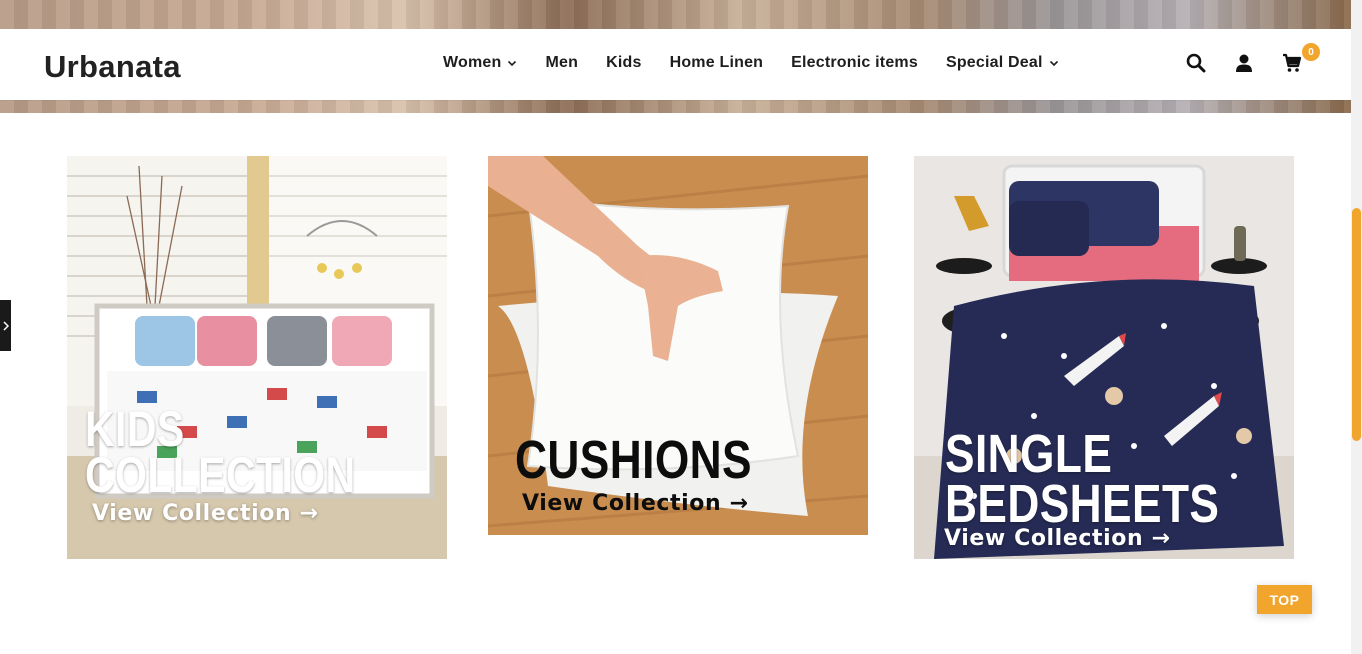 This screenshot has width=1362, height=654. Describe the element at coordinates (1311, 52) in the screenshot. I see `cart-count-badge: 0` at that location.